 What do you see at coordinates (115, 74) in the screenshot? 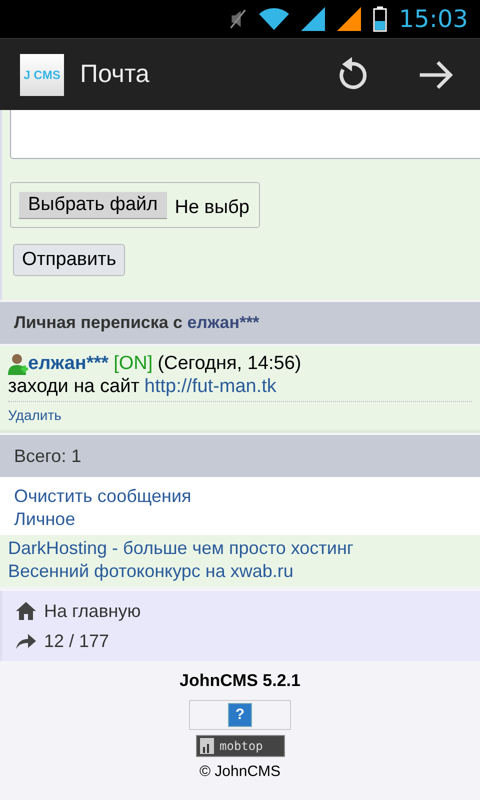
I see `app-title: Почта` at bounding box center [115, 74].